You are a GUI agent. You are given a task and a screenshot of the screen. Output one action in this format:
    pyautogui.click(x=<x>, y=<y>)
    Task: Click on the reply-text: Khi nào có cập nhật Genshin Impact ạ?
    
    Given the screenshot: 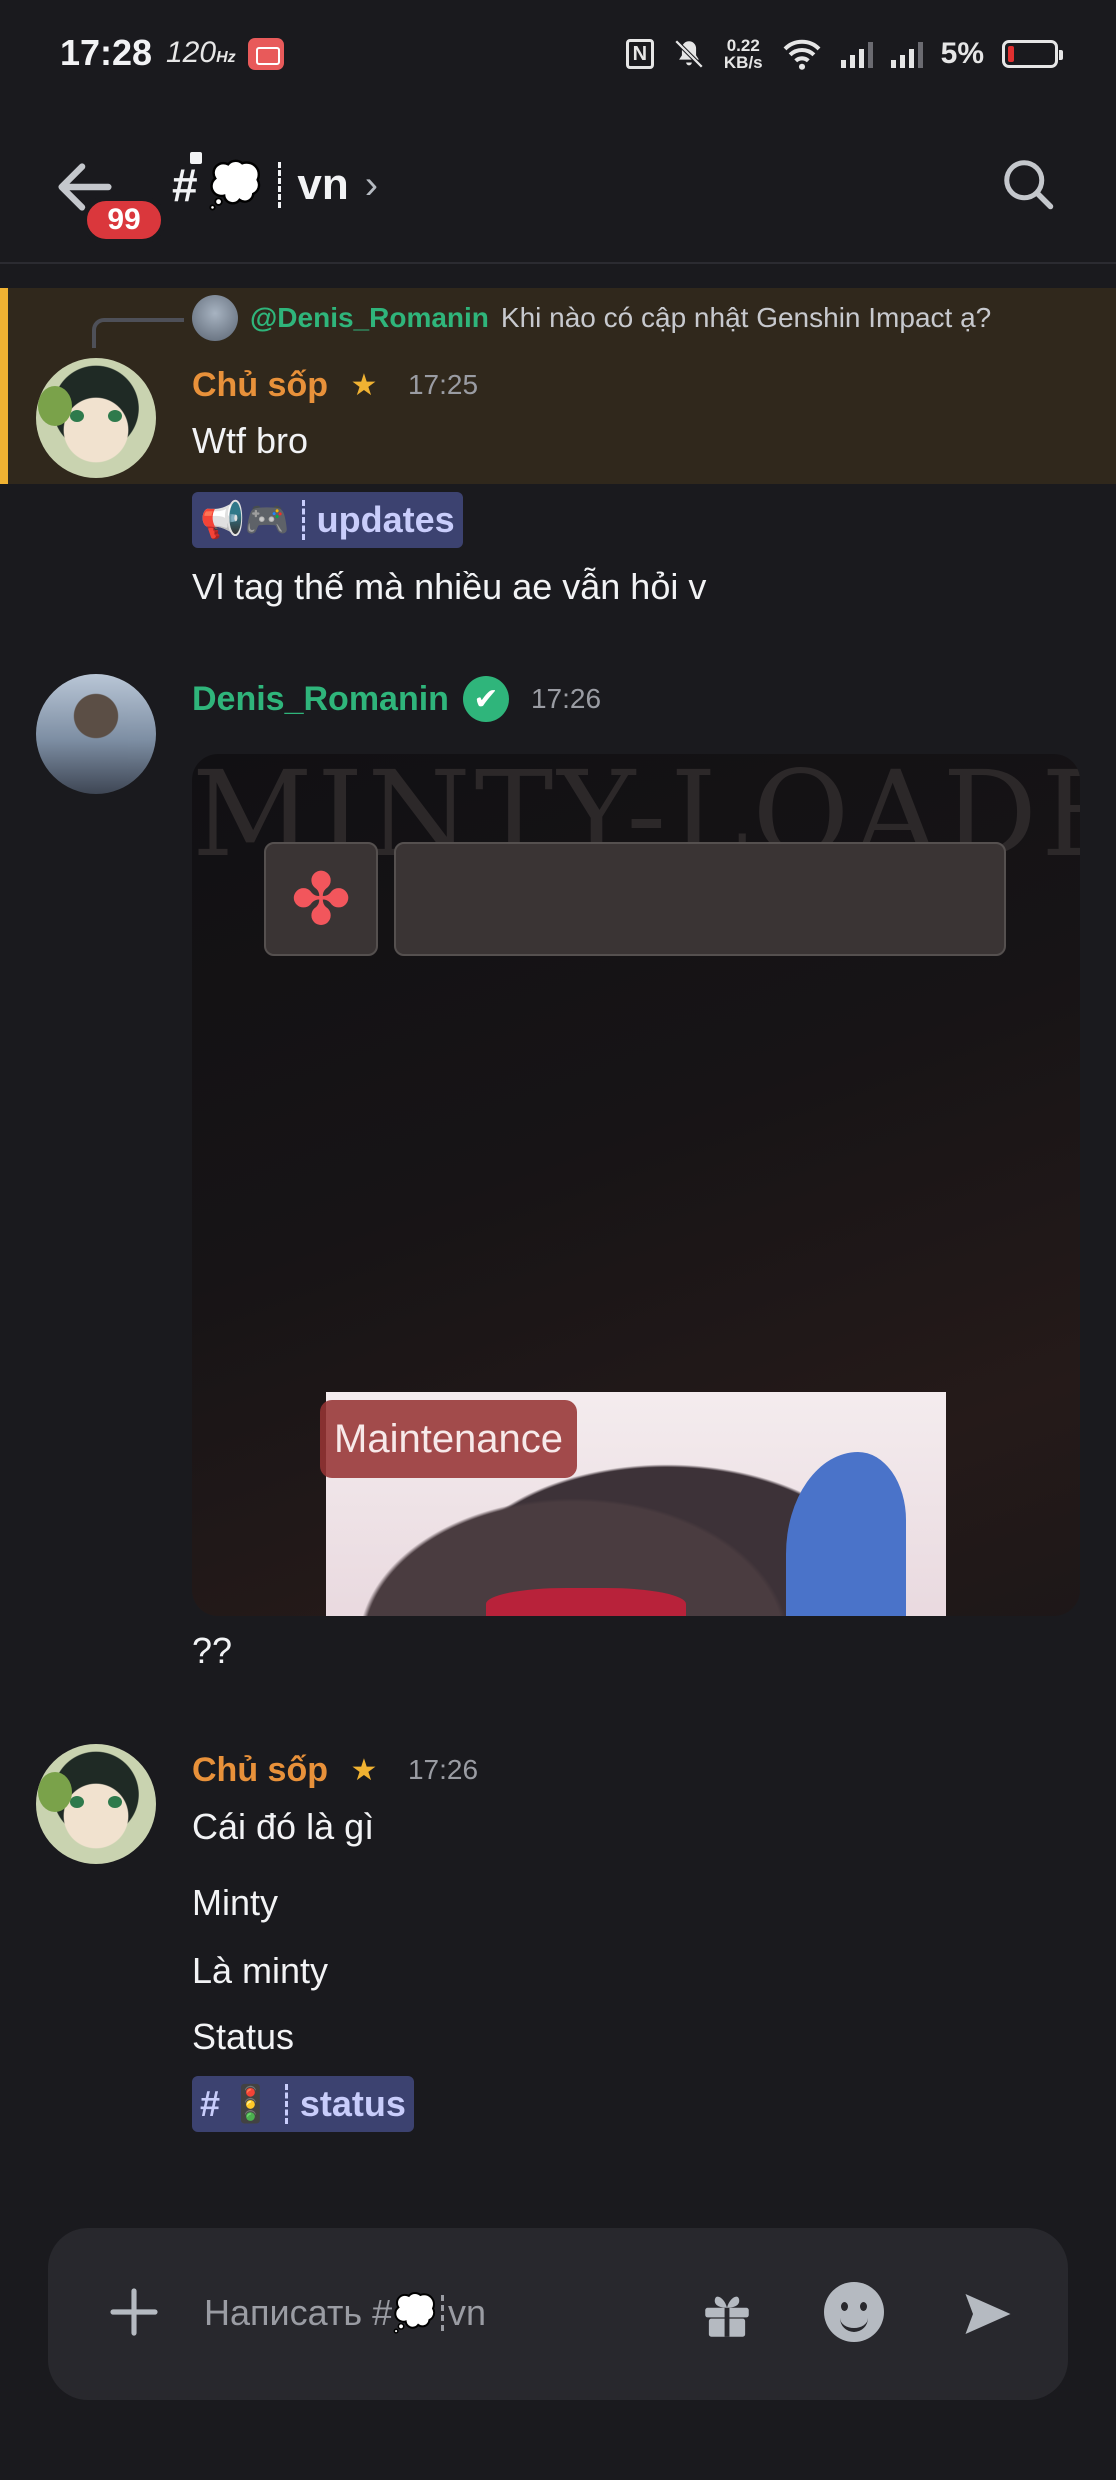 What is the action you would take?
    pyautogui.click(x=746, y=317)
    